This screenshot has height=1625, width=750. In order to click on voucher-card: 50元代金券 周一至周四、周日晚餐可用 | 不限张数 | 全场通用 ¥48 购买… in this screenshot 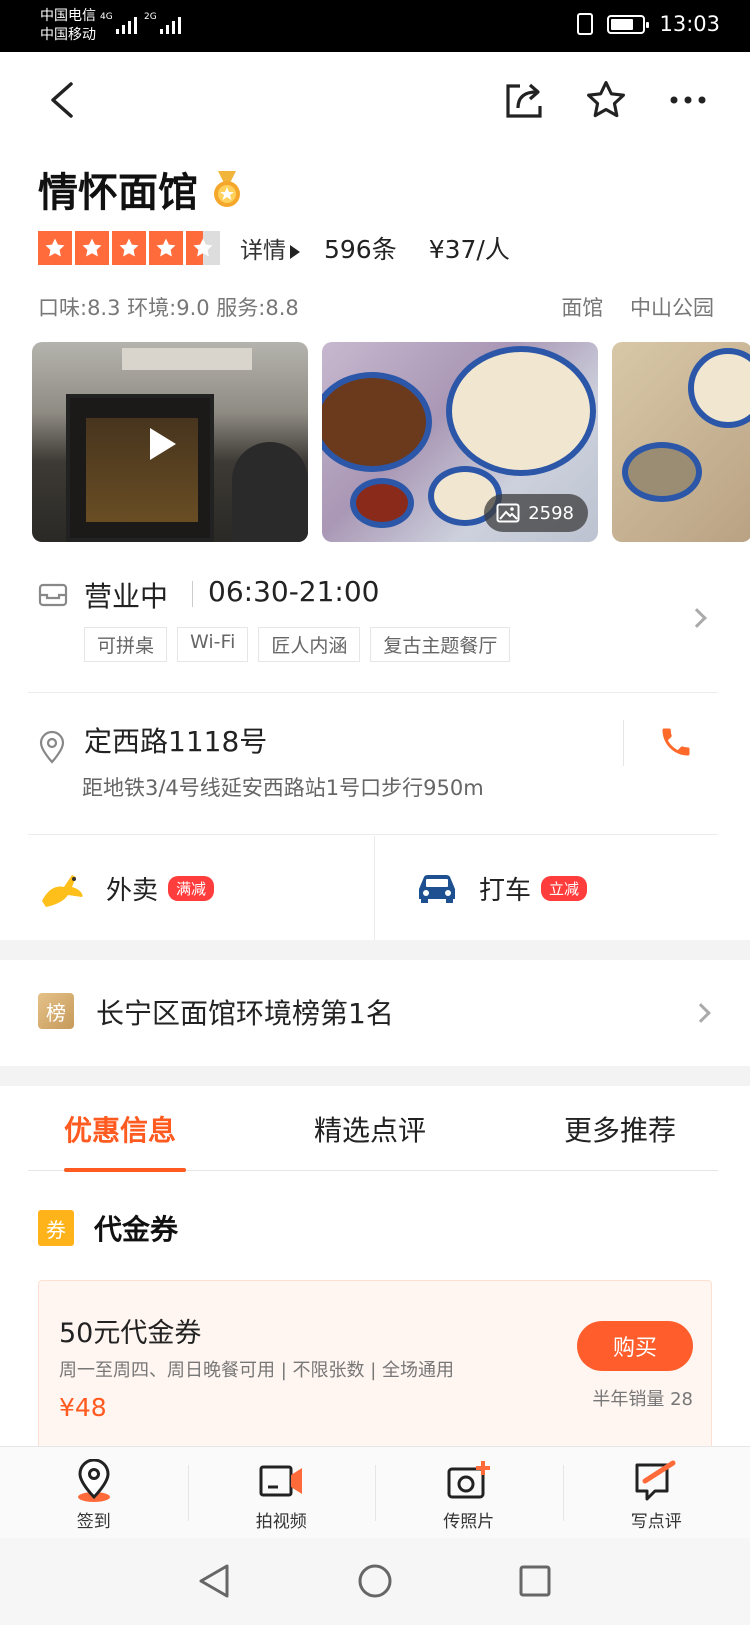, I will do `click(375, 1367)`.